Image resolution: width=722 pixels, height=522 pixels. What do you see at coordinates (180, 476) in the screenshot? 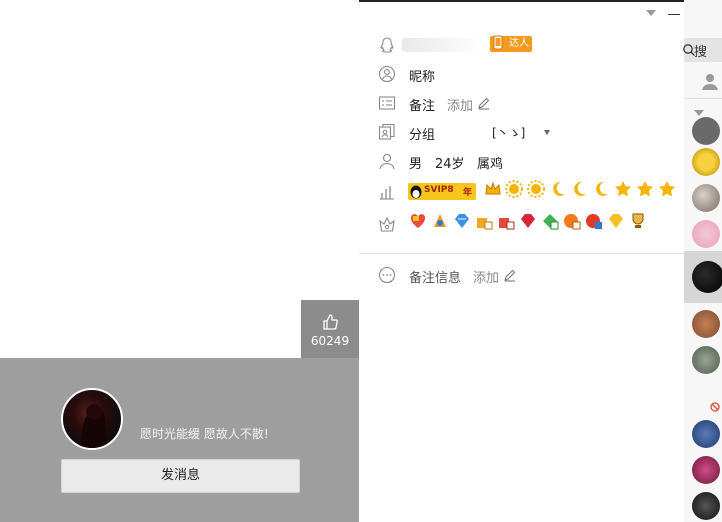
I see `send-message-button: 发消息` at bounding box center [180, 476].